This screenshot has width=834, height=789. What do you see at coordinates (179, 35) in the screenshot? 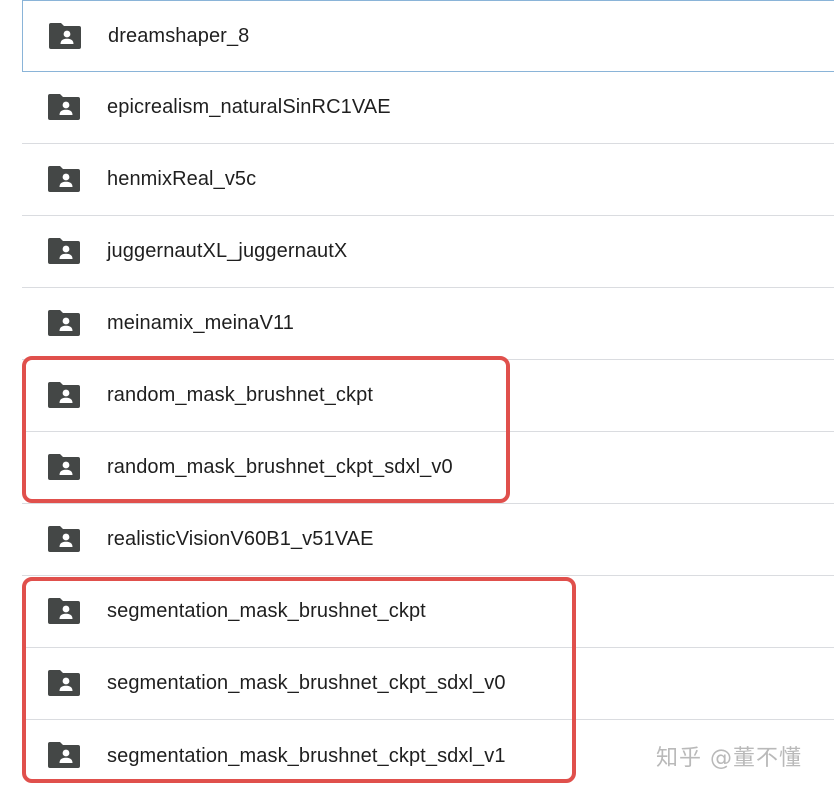
I see `file-name: dreamshaper_8` at bounding box center [179, 35].